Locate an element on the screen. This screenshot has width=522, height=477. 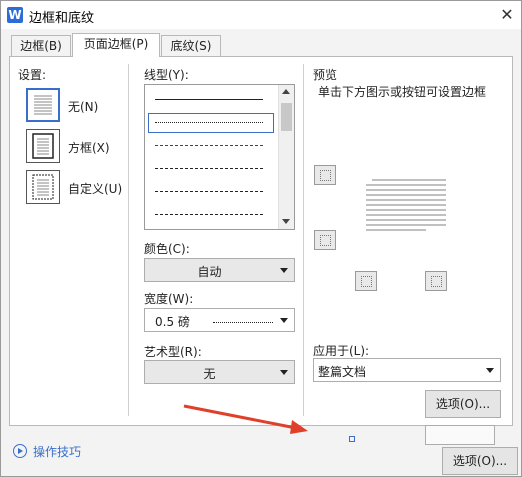
preview-lines-icon is located at coordinates (406, 205).